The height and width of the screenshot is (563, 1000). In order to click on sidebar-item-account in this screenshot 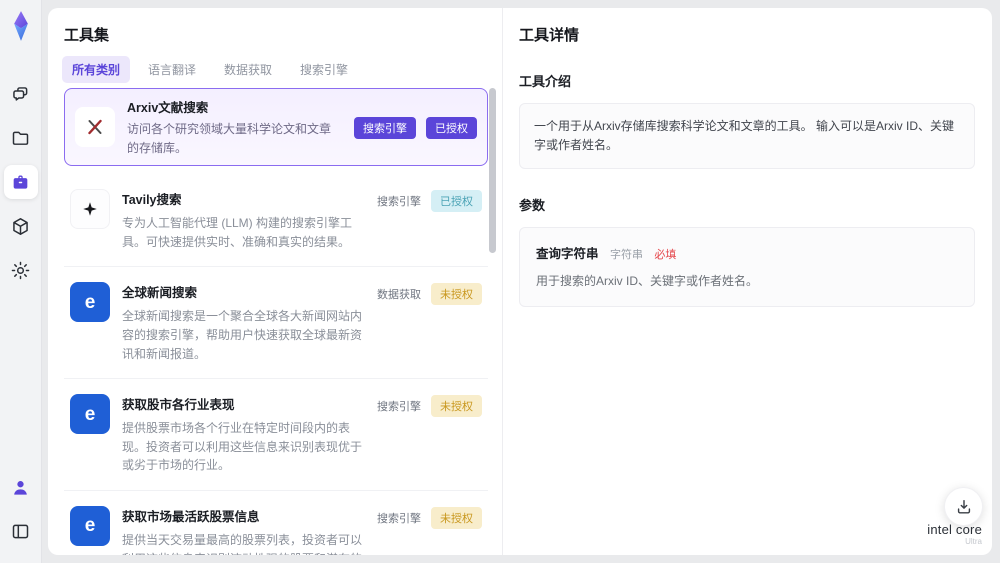, I will do `click(21, 487)`.